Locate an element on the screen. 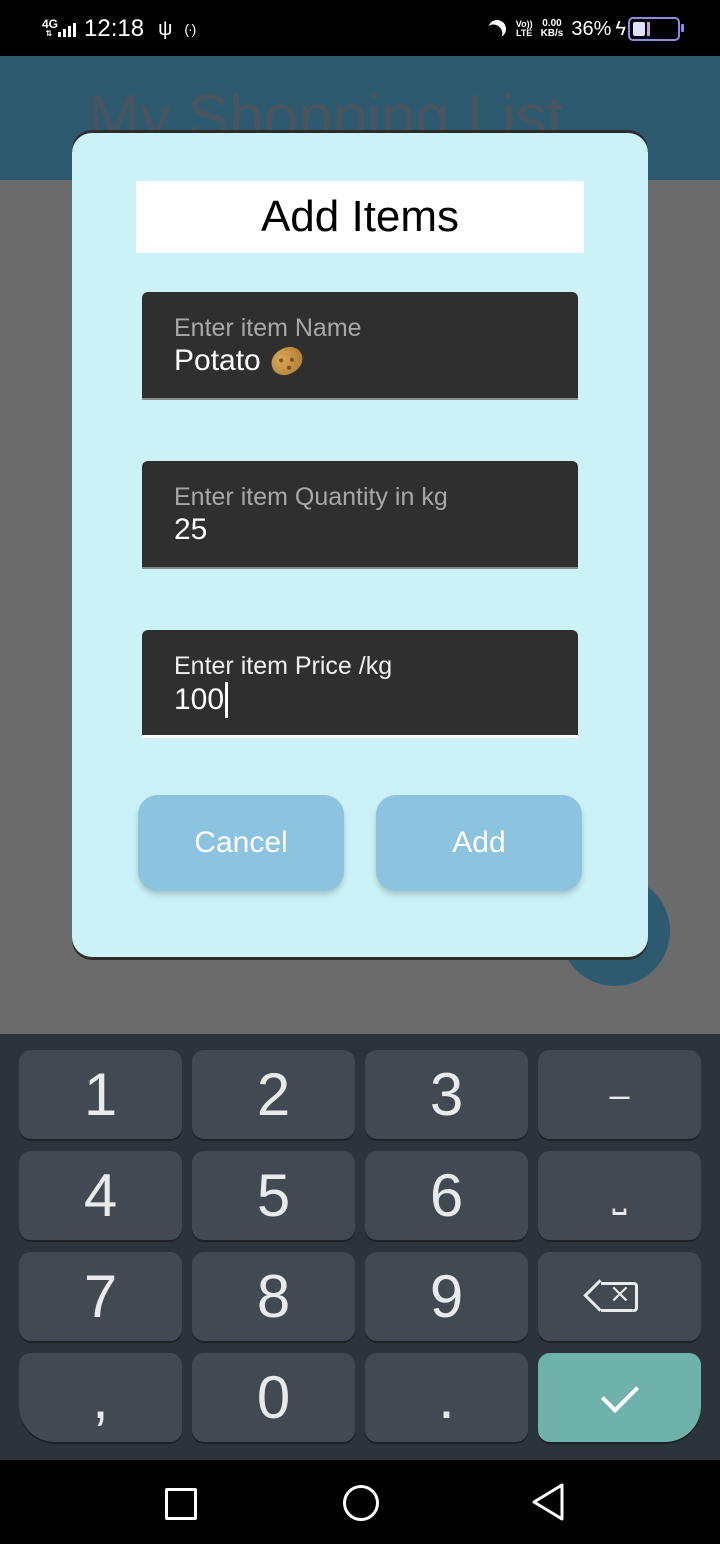 This screenshot has height=1544, width=720. key-comma: , is located at coordinates (100, 1397).